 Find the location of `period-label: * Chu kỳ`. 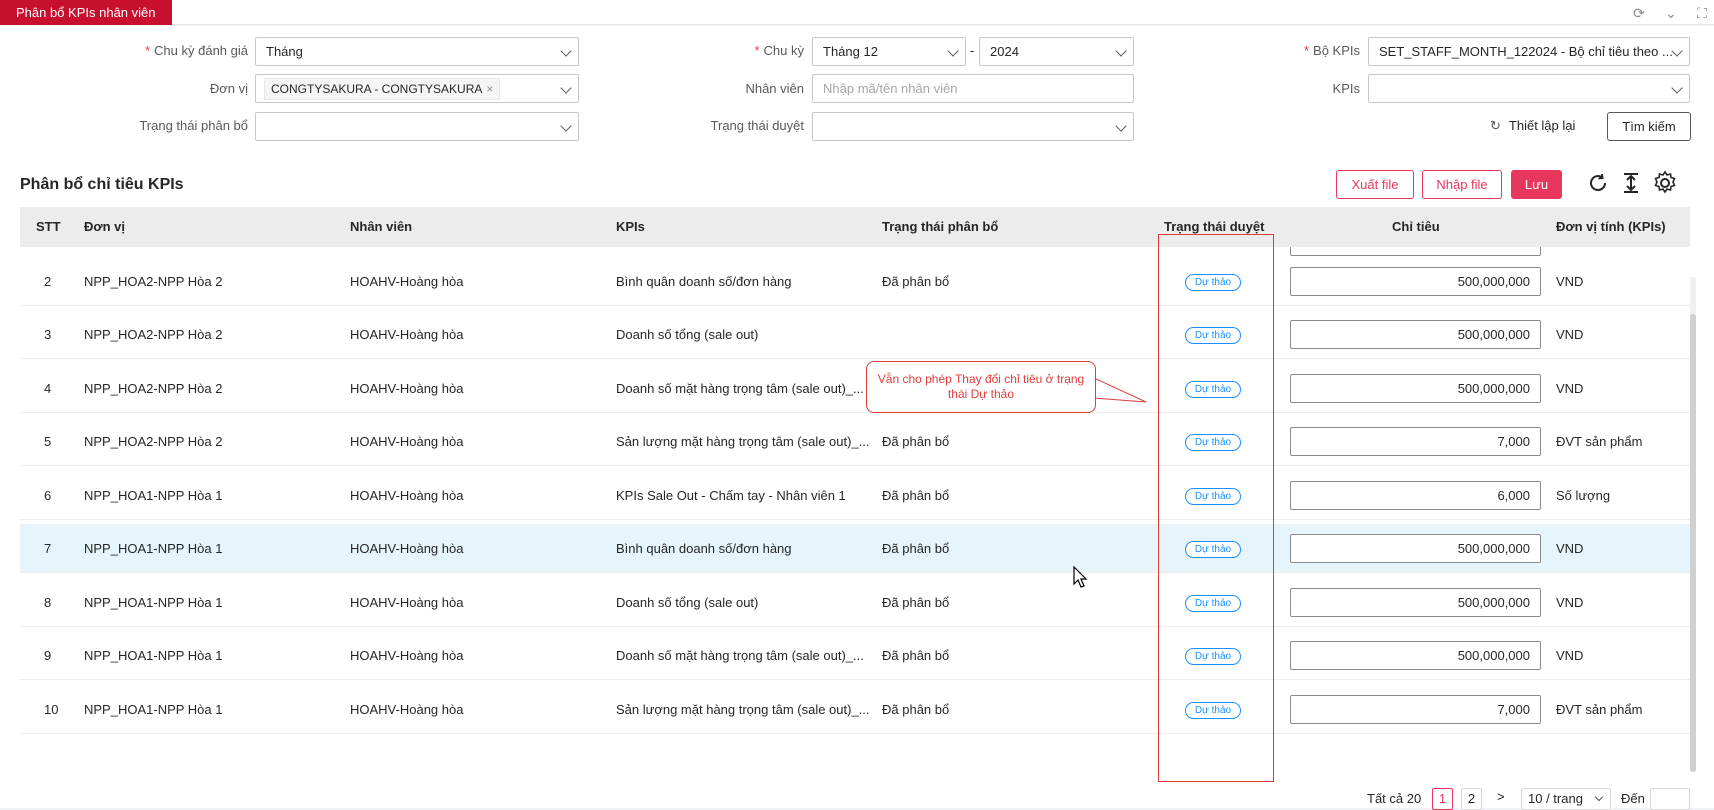

period-label: * Chu kỳ is located at coordinates (779, 50).